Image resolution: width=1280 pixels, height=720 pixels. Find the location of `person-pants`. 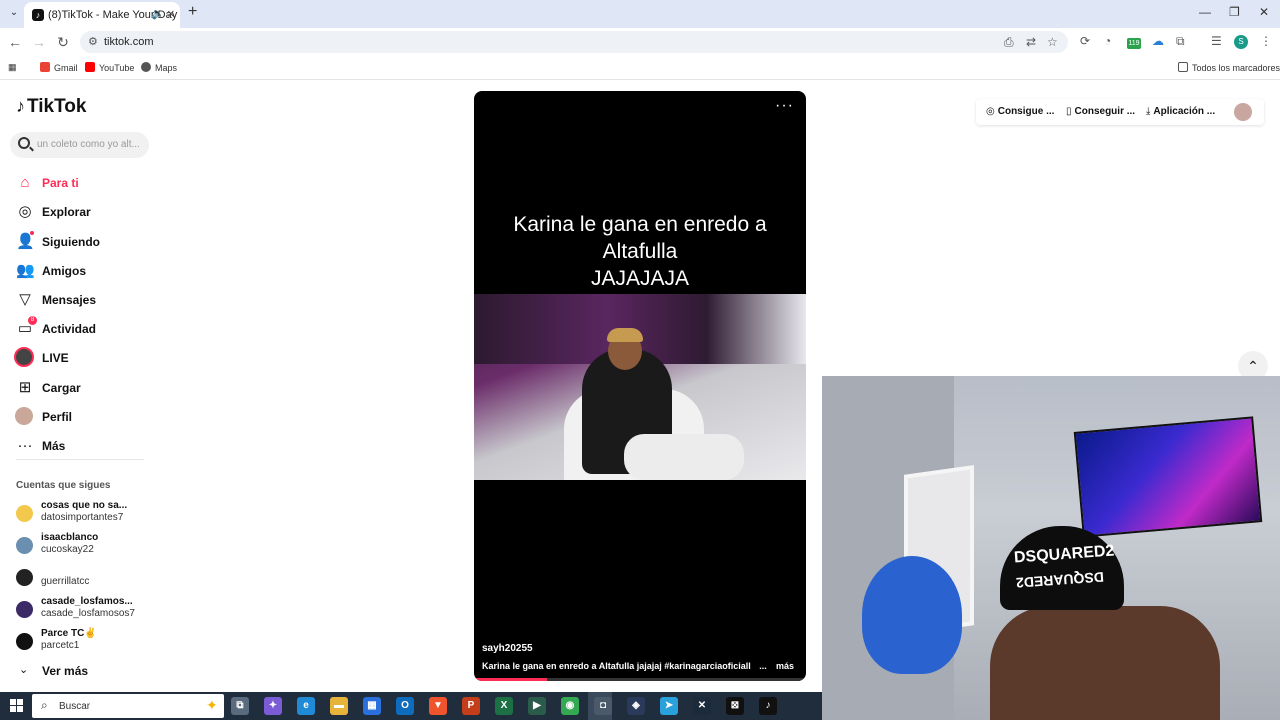

person-pants is located at coordinates (684, 457).